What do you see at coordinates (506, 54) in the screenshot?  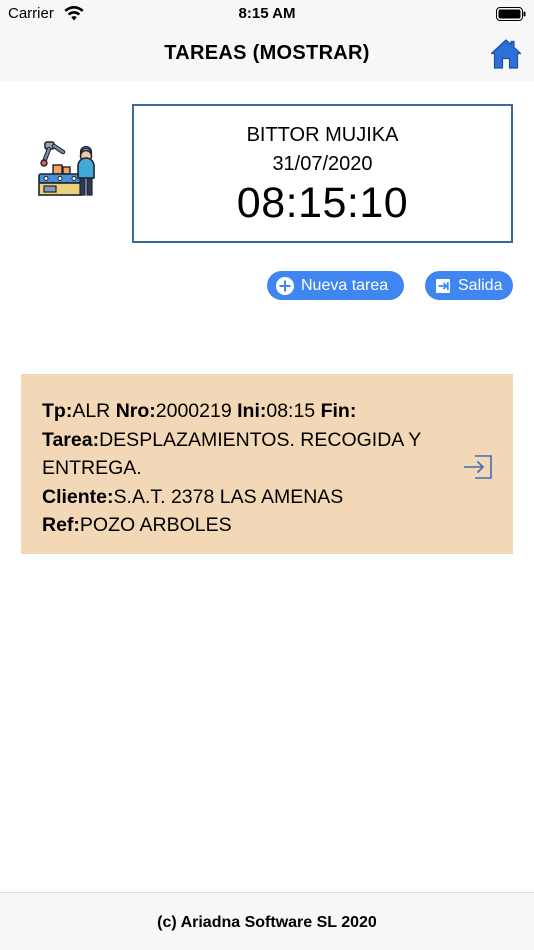 I see `home-icon` at bounding box center [506, 54].